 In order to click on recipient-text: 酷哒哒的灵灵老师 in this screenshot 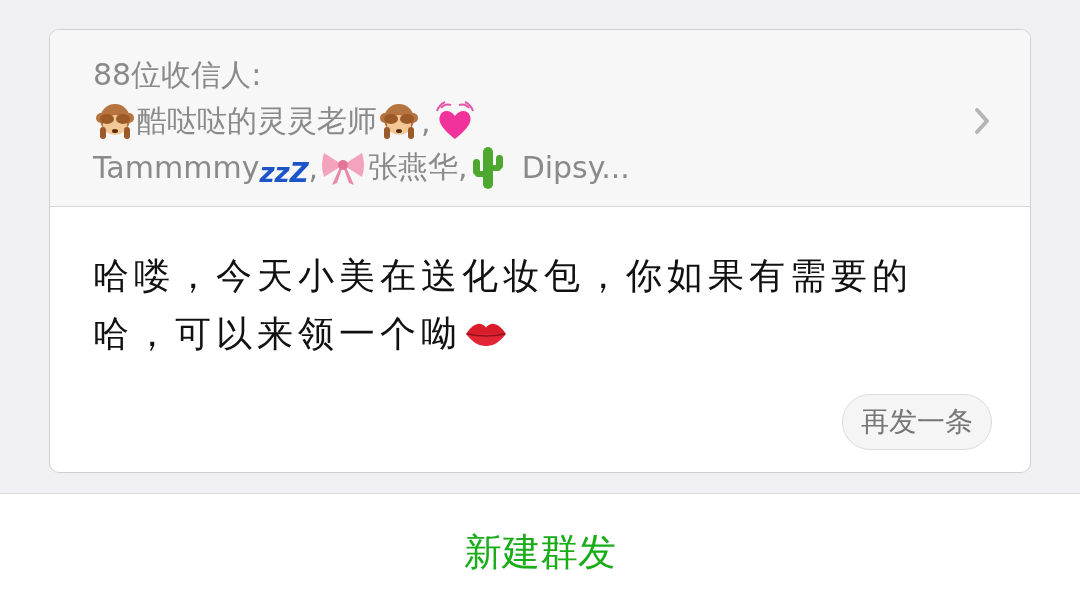, I will do `click(257, 120)`.